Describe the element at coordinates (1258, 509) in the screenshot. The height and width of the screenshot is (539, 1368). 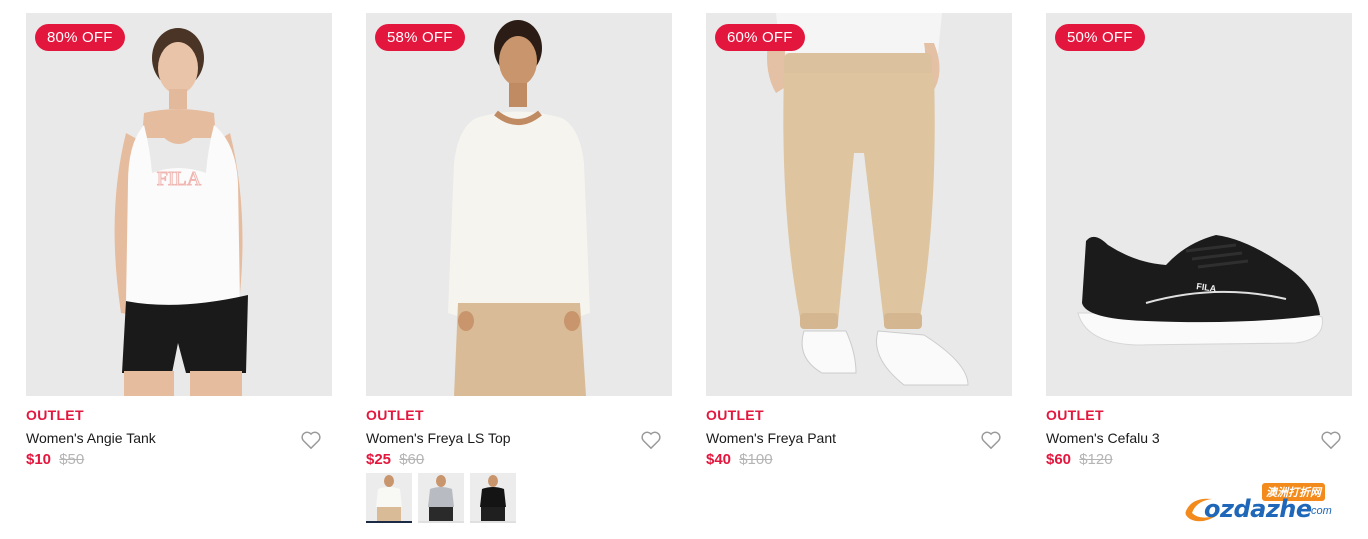
I see `watermark-text: ozdazhe` at that location.